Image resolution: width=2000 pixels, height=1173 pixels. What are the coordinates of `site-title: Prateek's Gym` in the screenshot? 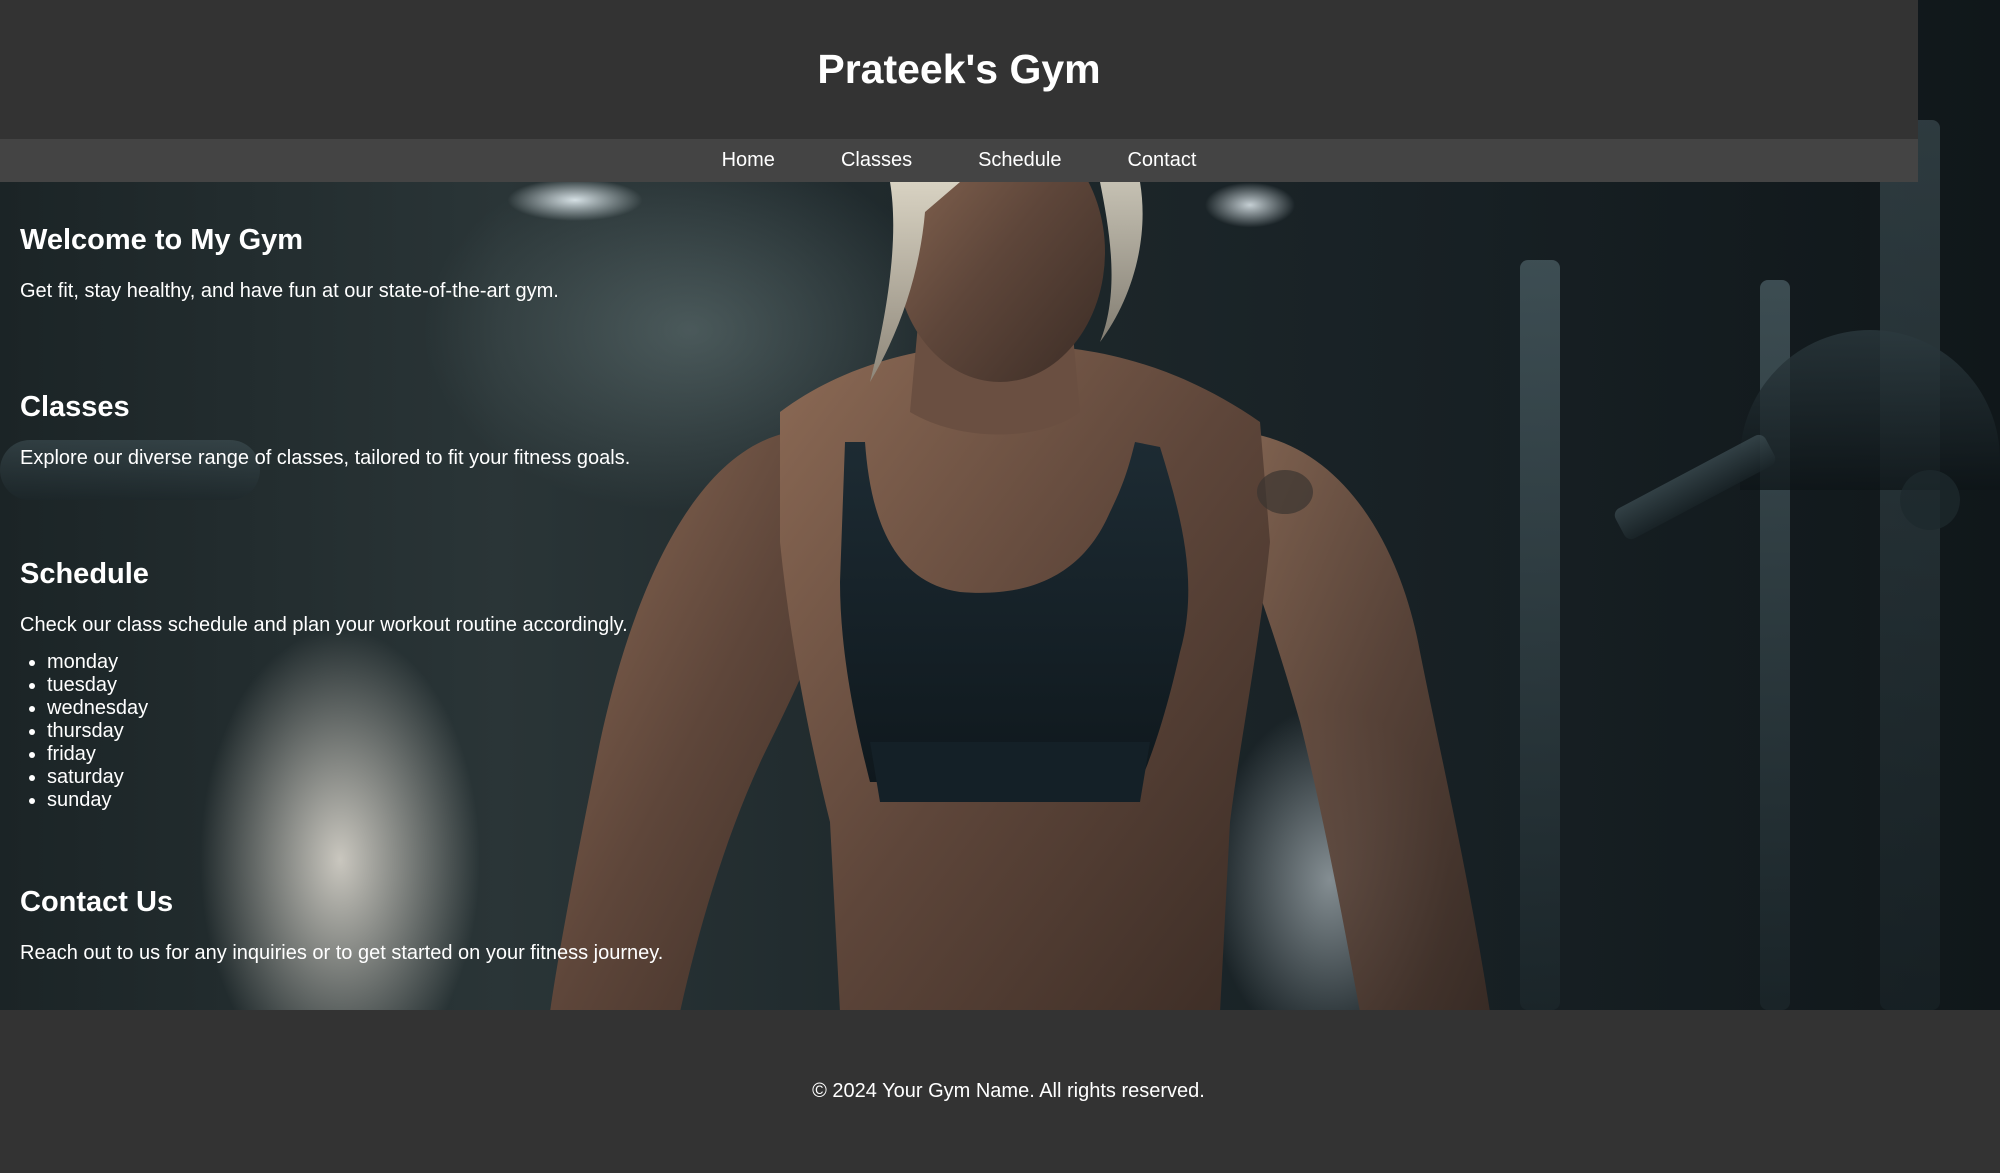 It's located at (959, 69).